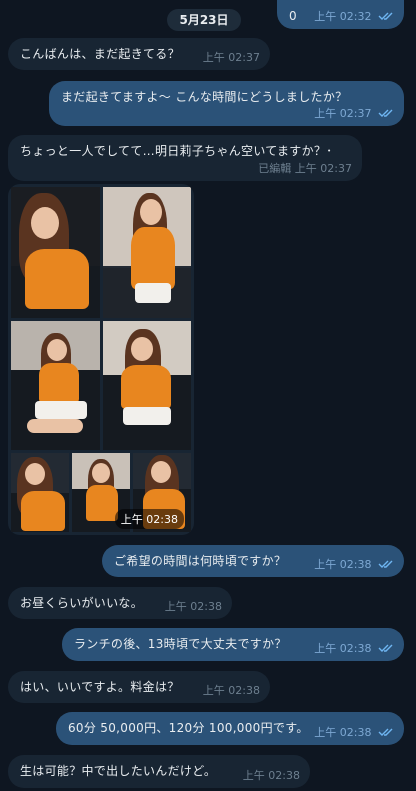 This screenshot has width=416, height=791. What do you see at coordinates (204, 20) in the screenshot?
I see `date-separator: 5月23日` at bounding box center [204, 20].